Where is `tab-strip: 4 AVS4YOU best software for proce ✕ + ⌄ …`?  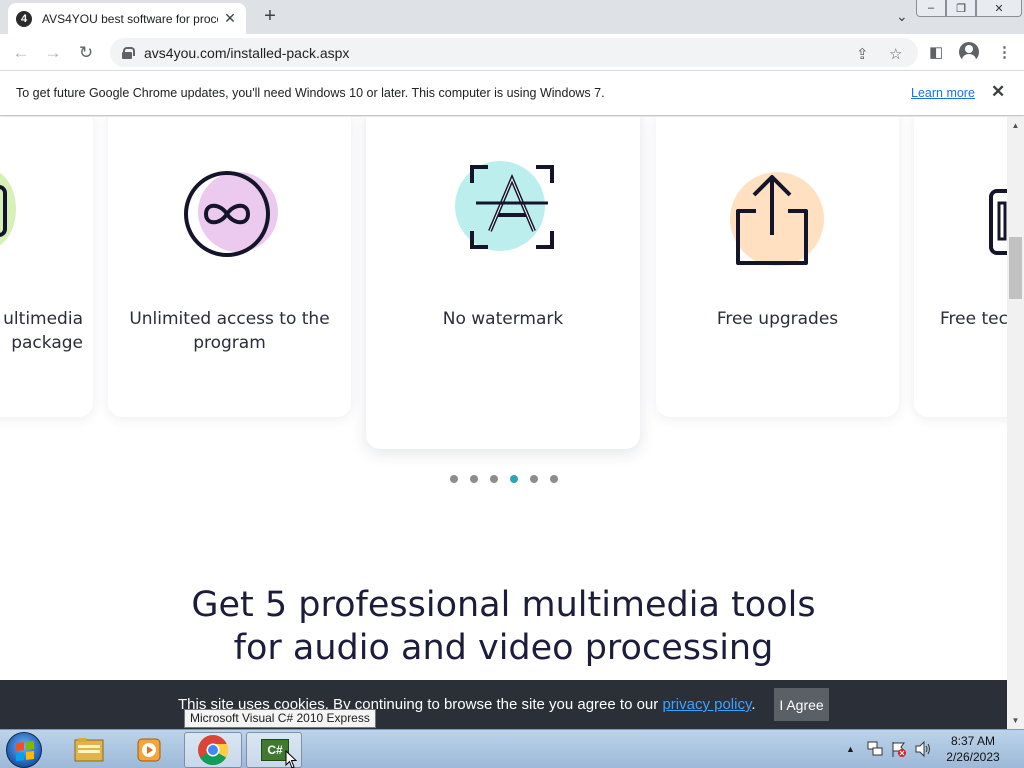
tab-strip: 4 AVS4YOU best software for proce ✕ + ⌄ … is located at coordinates (512, 17).